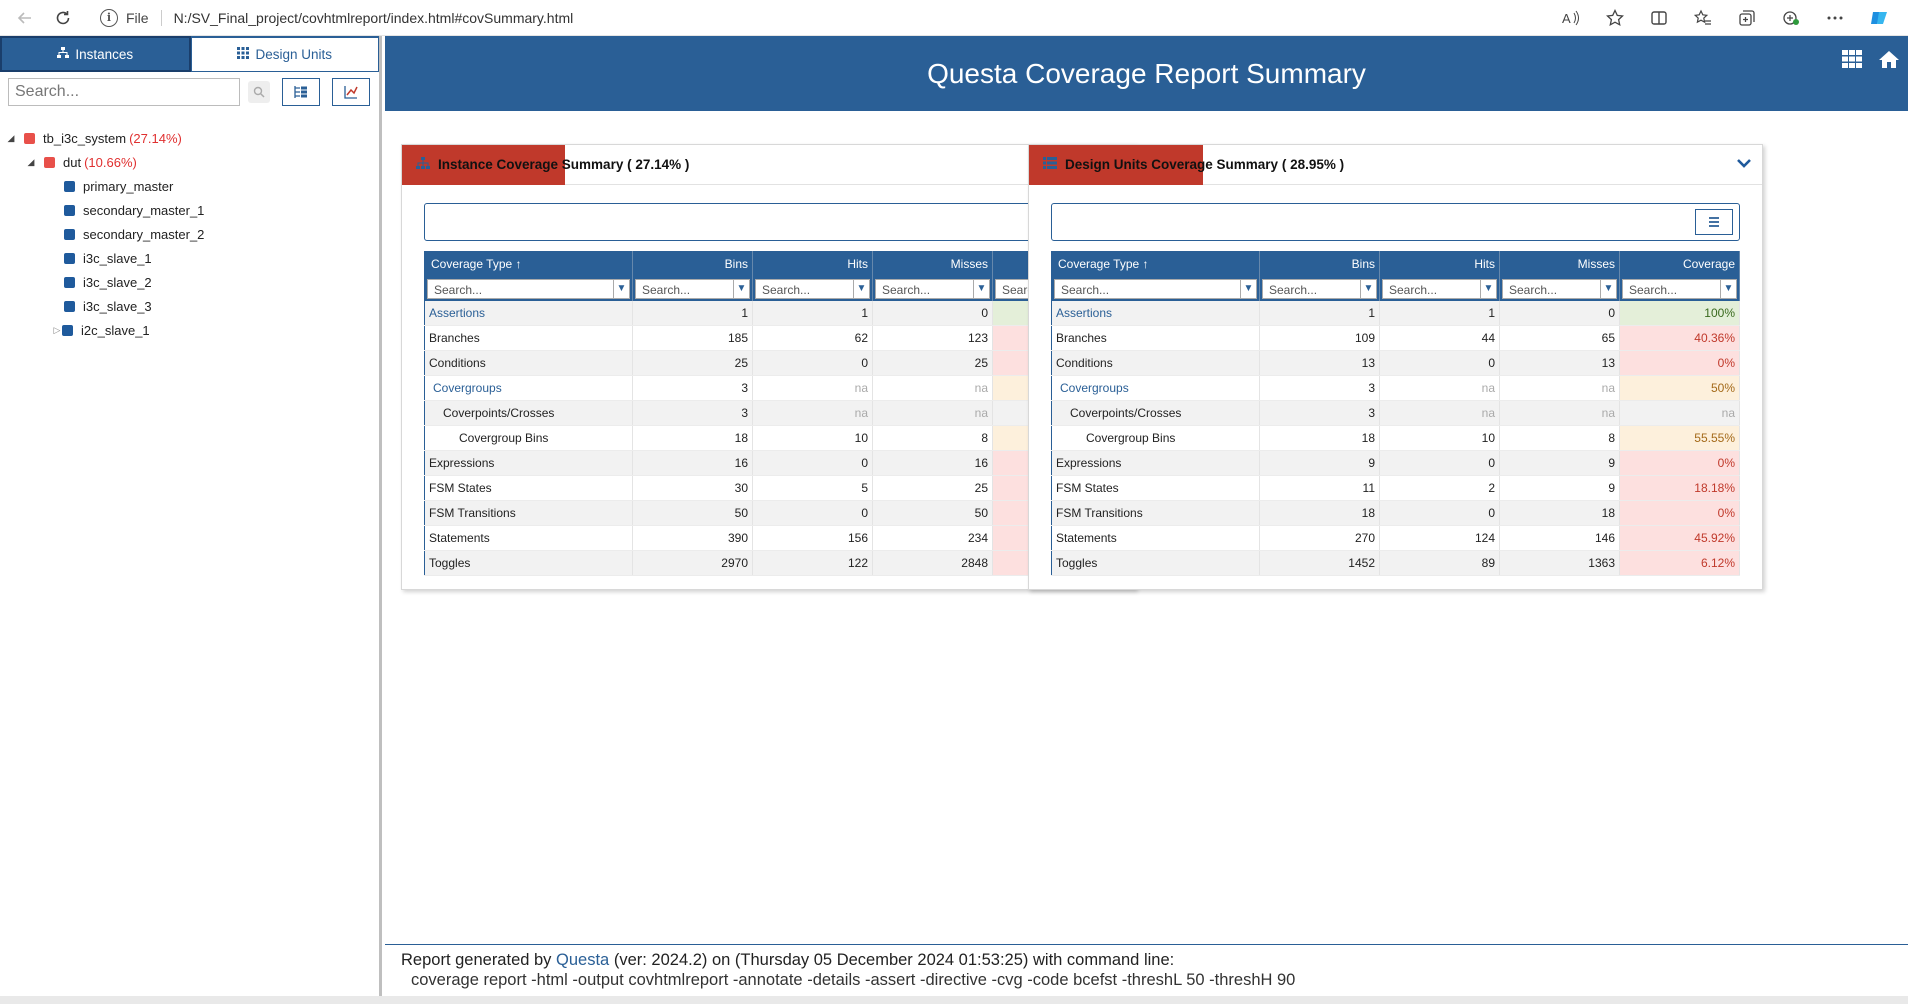 The image size is (1908, 1004). Describe the element at coordinates (1703, 18) in the screenshot. I see `favorites-icon` at that location.